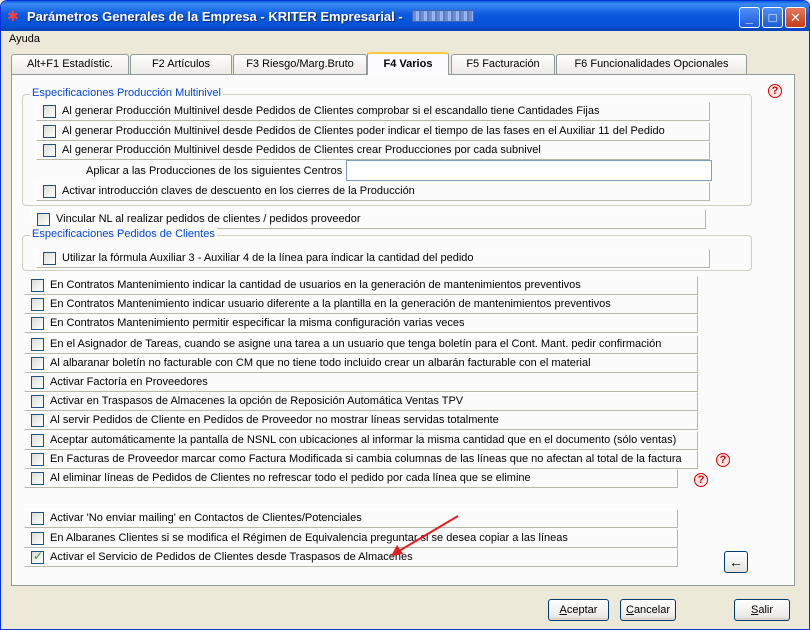 The image size is (810, 630). Describe the element at coordinates (629, 610) in the screenshot. I see `cancel-mnemonic: C` at that location.